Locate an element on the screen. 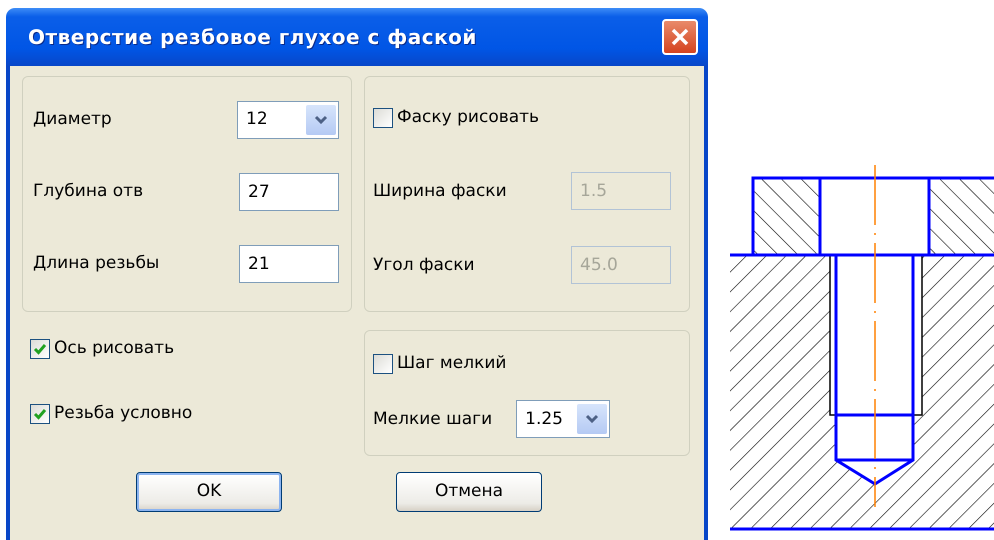 The image size is (994, 540). window-title: Отверстие резбовое глухое с фаской is located at coordinates (252, 37).